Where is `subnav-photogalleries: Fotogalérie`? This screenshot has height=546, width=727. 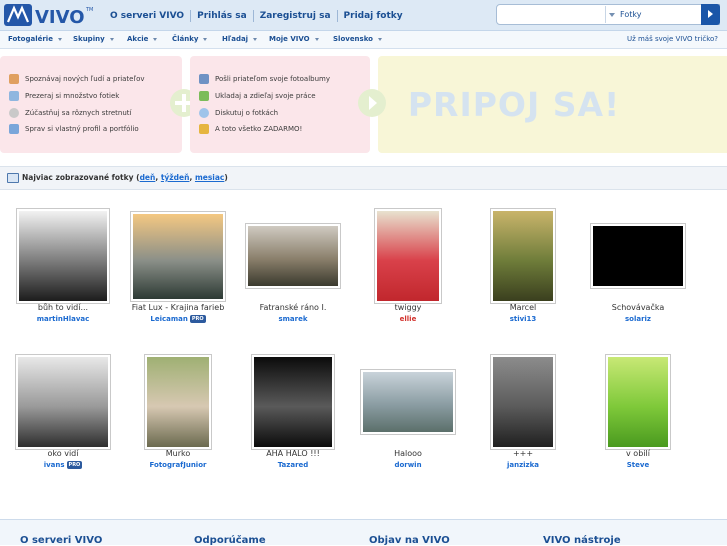
subnav-photogalleries: Fotogalérie is located at coordinates (35, 39).